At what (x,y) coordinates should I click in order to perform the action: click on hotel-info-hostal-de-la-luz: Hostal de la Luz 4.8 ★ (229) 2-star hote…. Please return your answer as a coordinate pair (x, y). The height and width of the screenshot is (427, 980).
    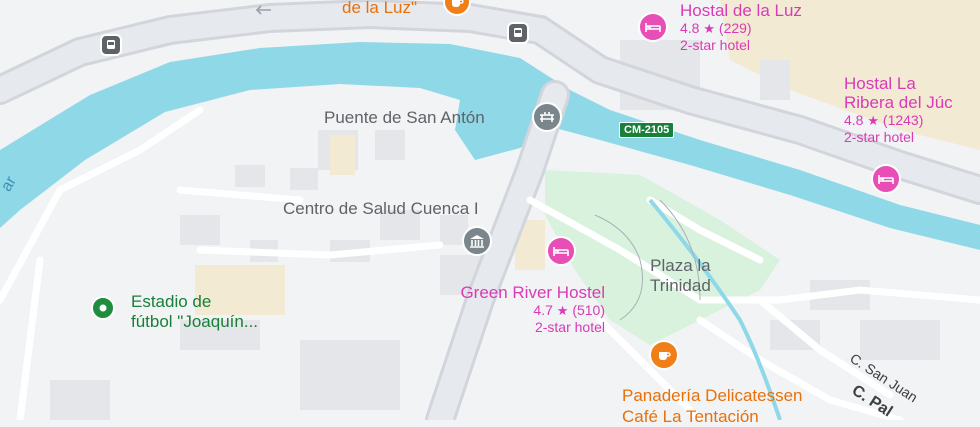
    Looking at the image, I should click on (741, 27).